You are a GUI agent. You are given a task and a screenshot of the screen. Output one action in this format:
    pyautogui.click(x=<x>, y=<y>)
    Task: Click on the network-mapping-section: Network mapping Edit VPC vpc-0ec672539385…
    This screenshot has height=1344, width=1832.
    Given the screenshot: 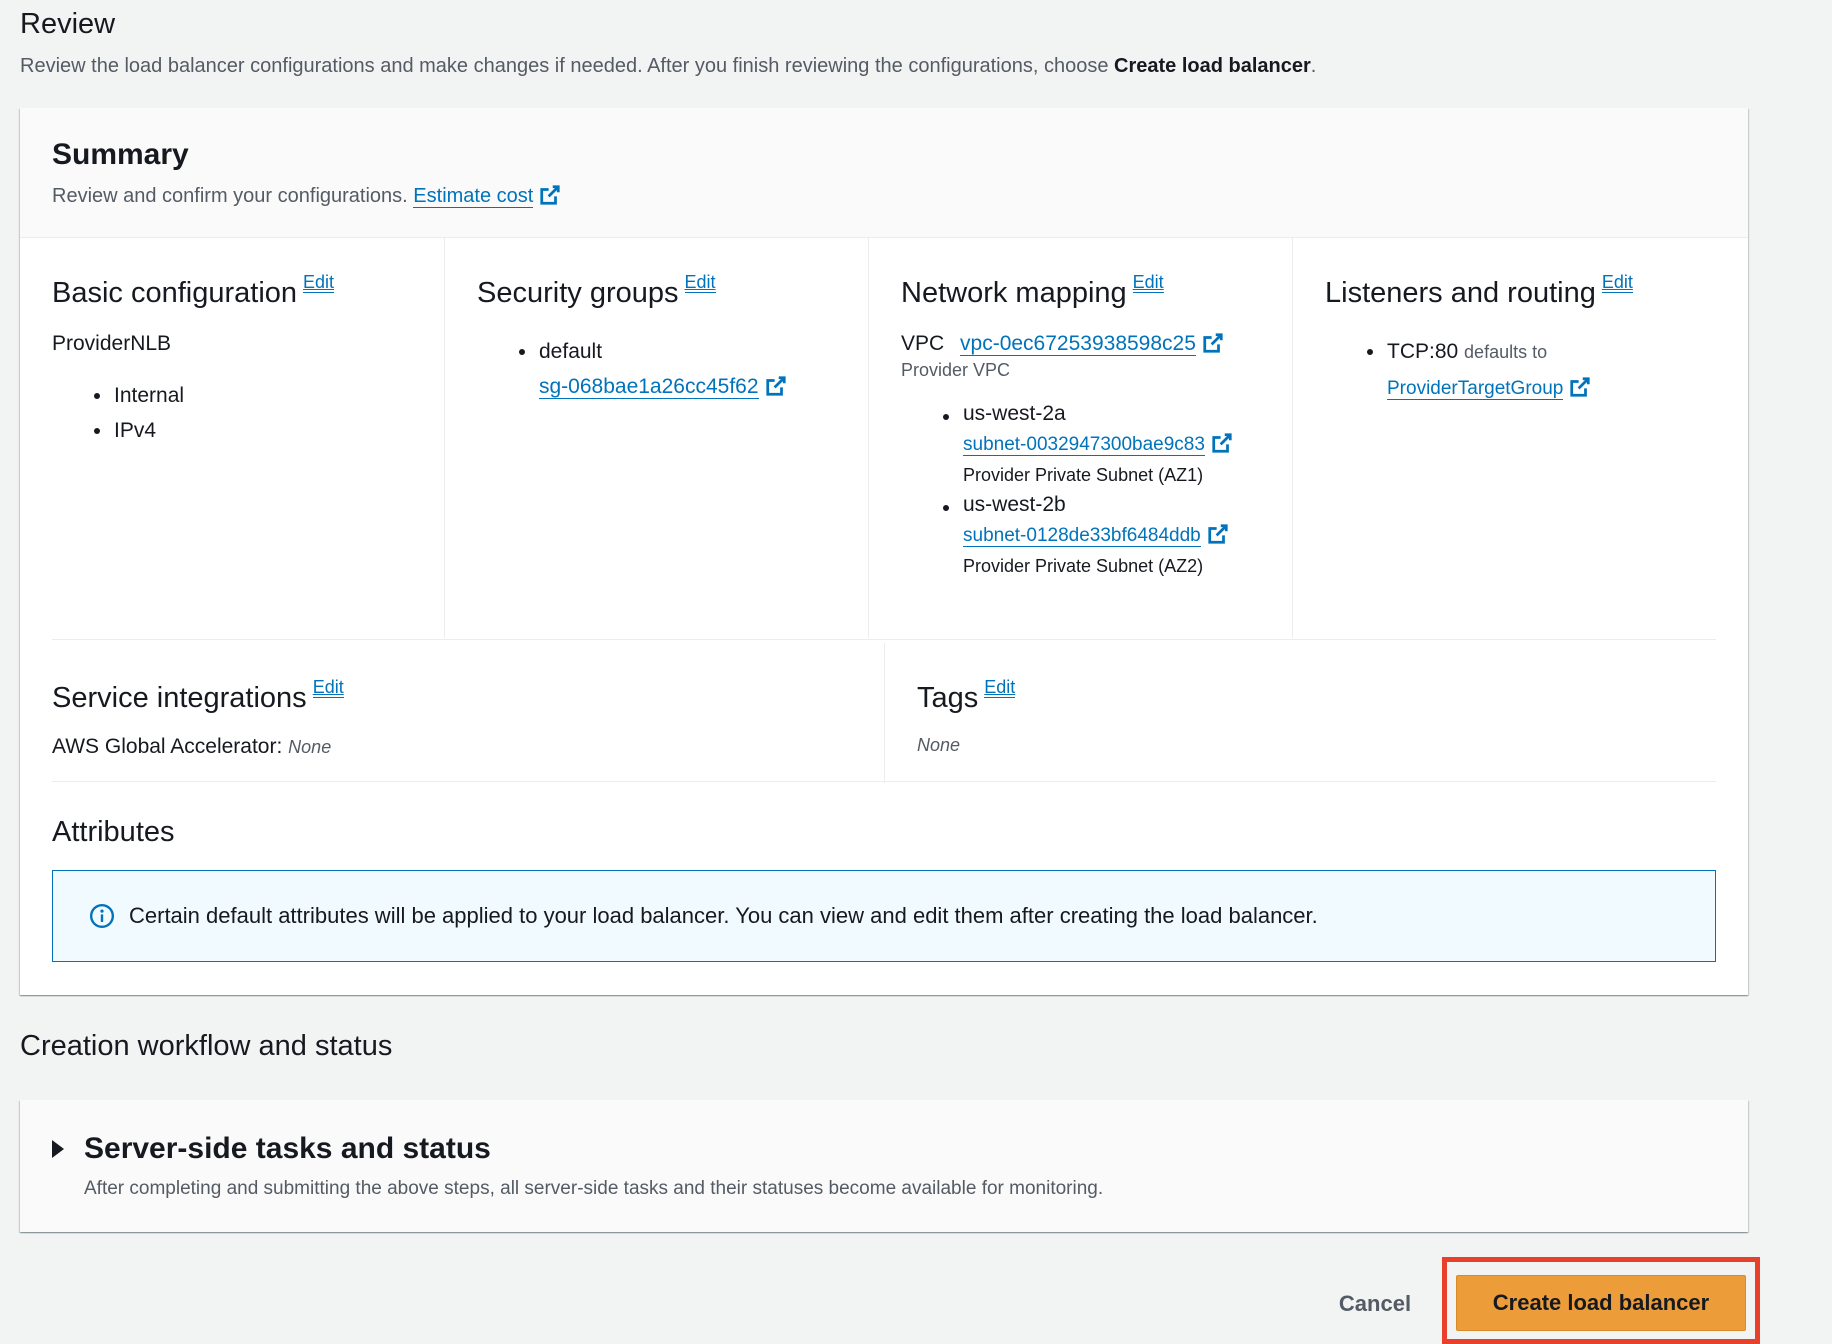 What is the action you would take?
    pyautogui.click(x=1080, y=438)
    